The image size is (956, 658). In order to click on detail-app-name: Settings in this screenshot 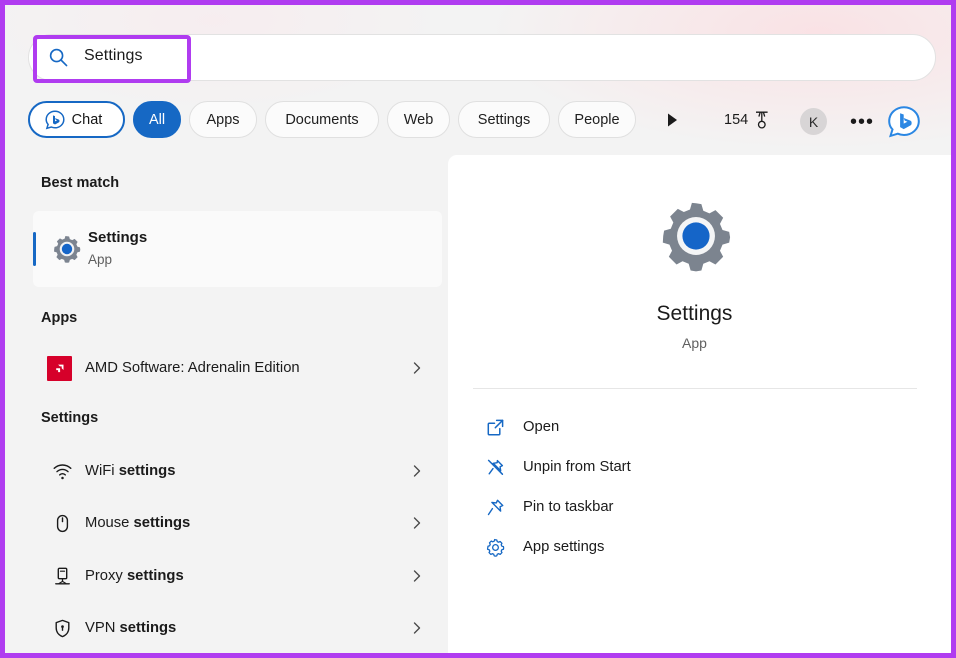, I will do `click(694, 313)`.